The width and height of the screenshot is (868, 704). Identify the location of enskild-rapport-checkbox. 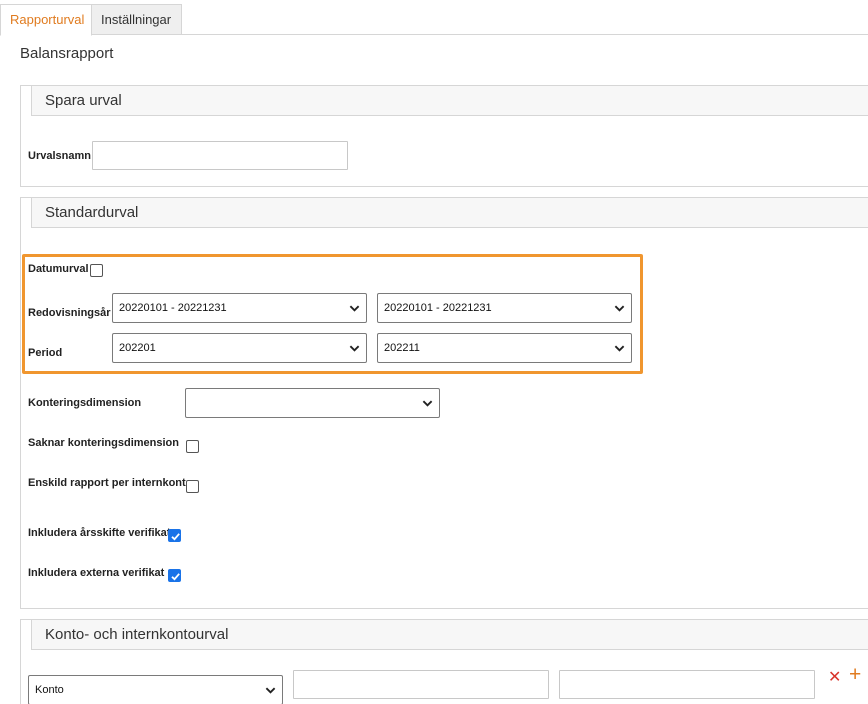
(192, 486).